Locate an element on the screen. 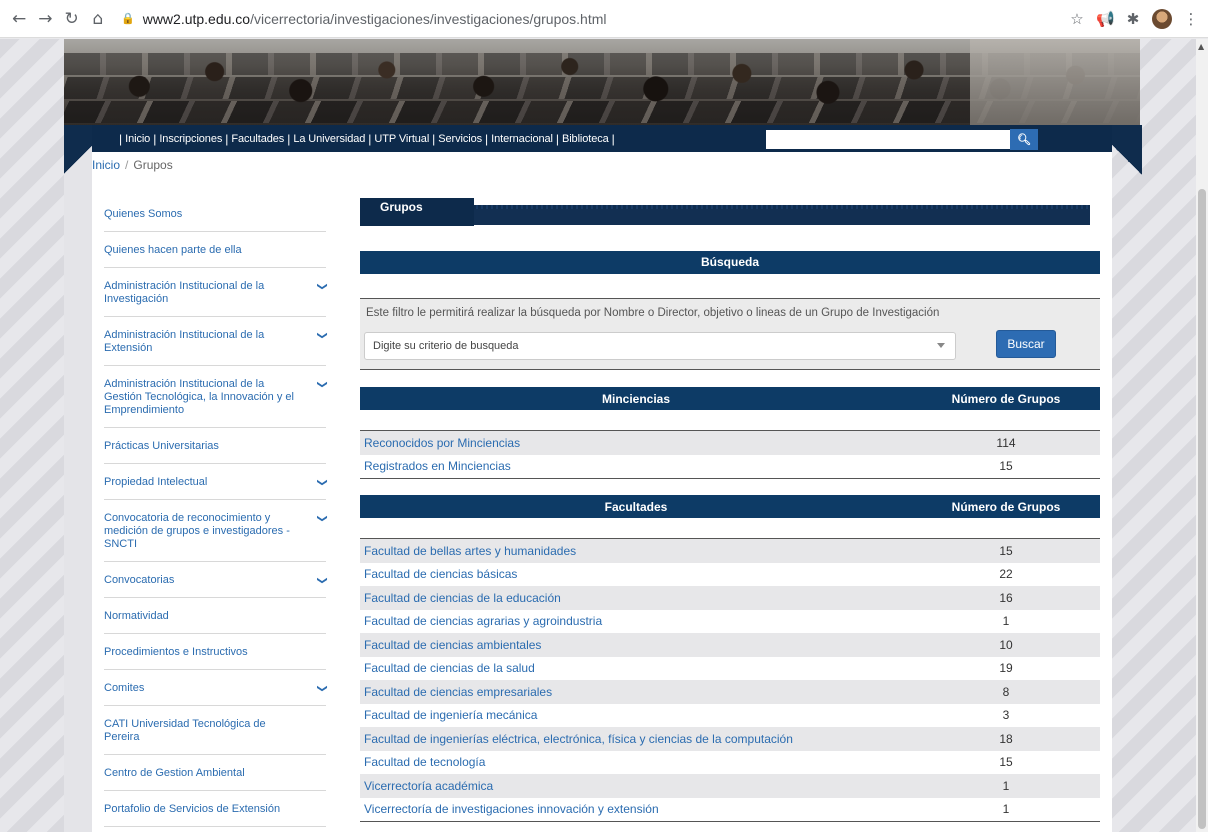 The height and width of the screenshot is (832, 1208). row-link: Facultad de bellas artes y humanidades is located at coordinates (636, 551).